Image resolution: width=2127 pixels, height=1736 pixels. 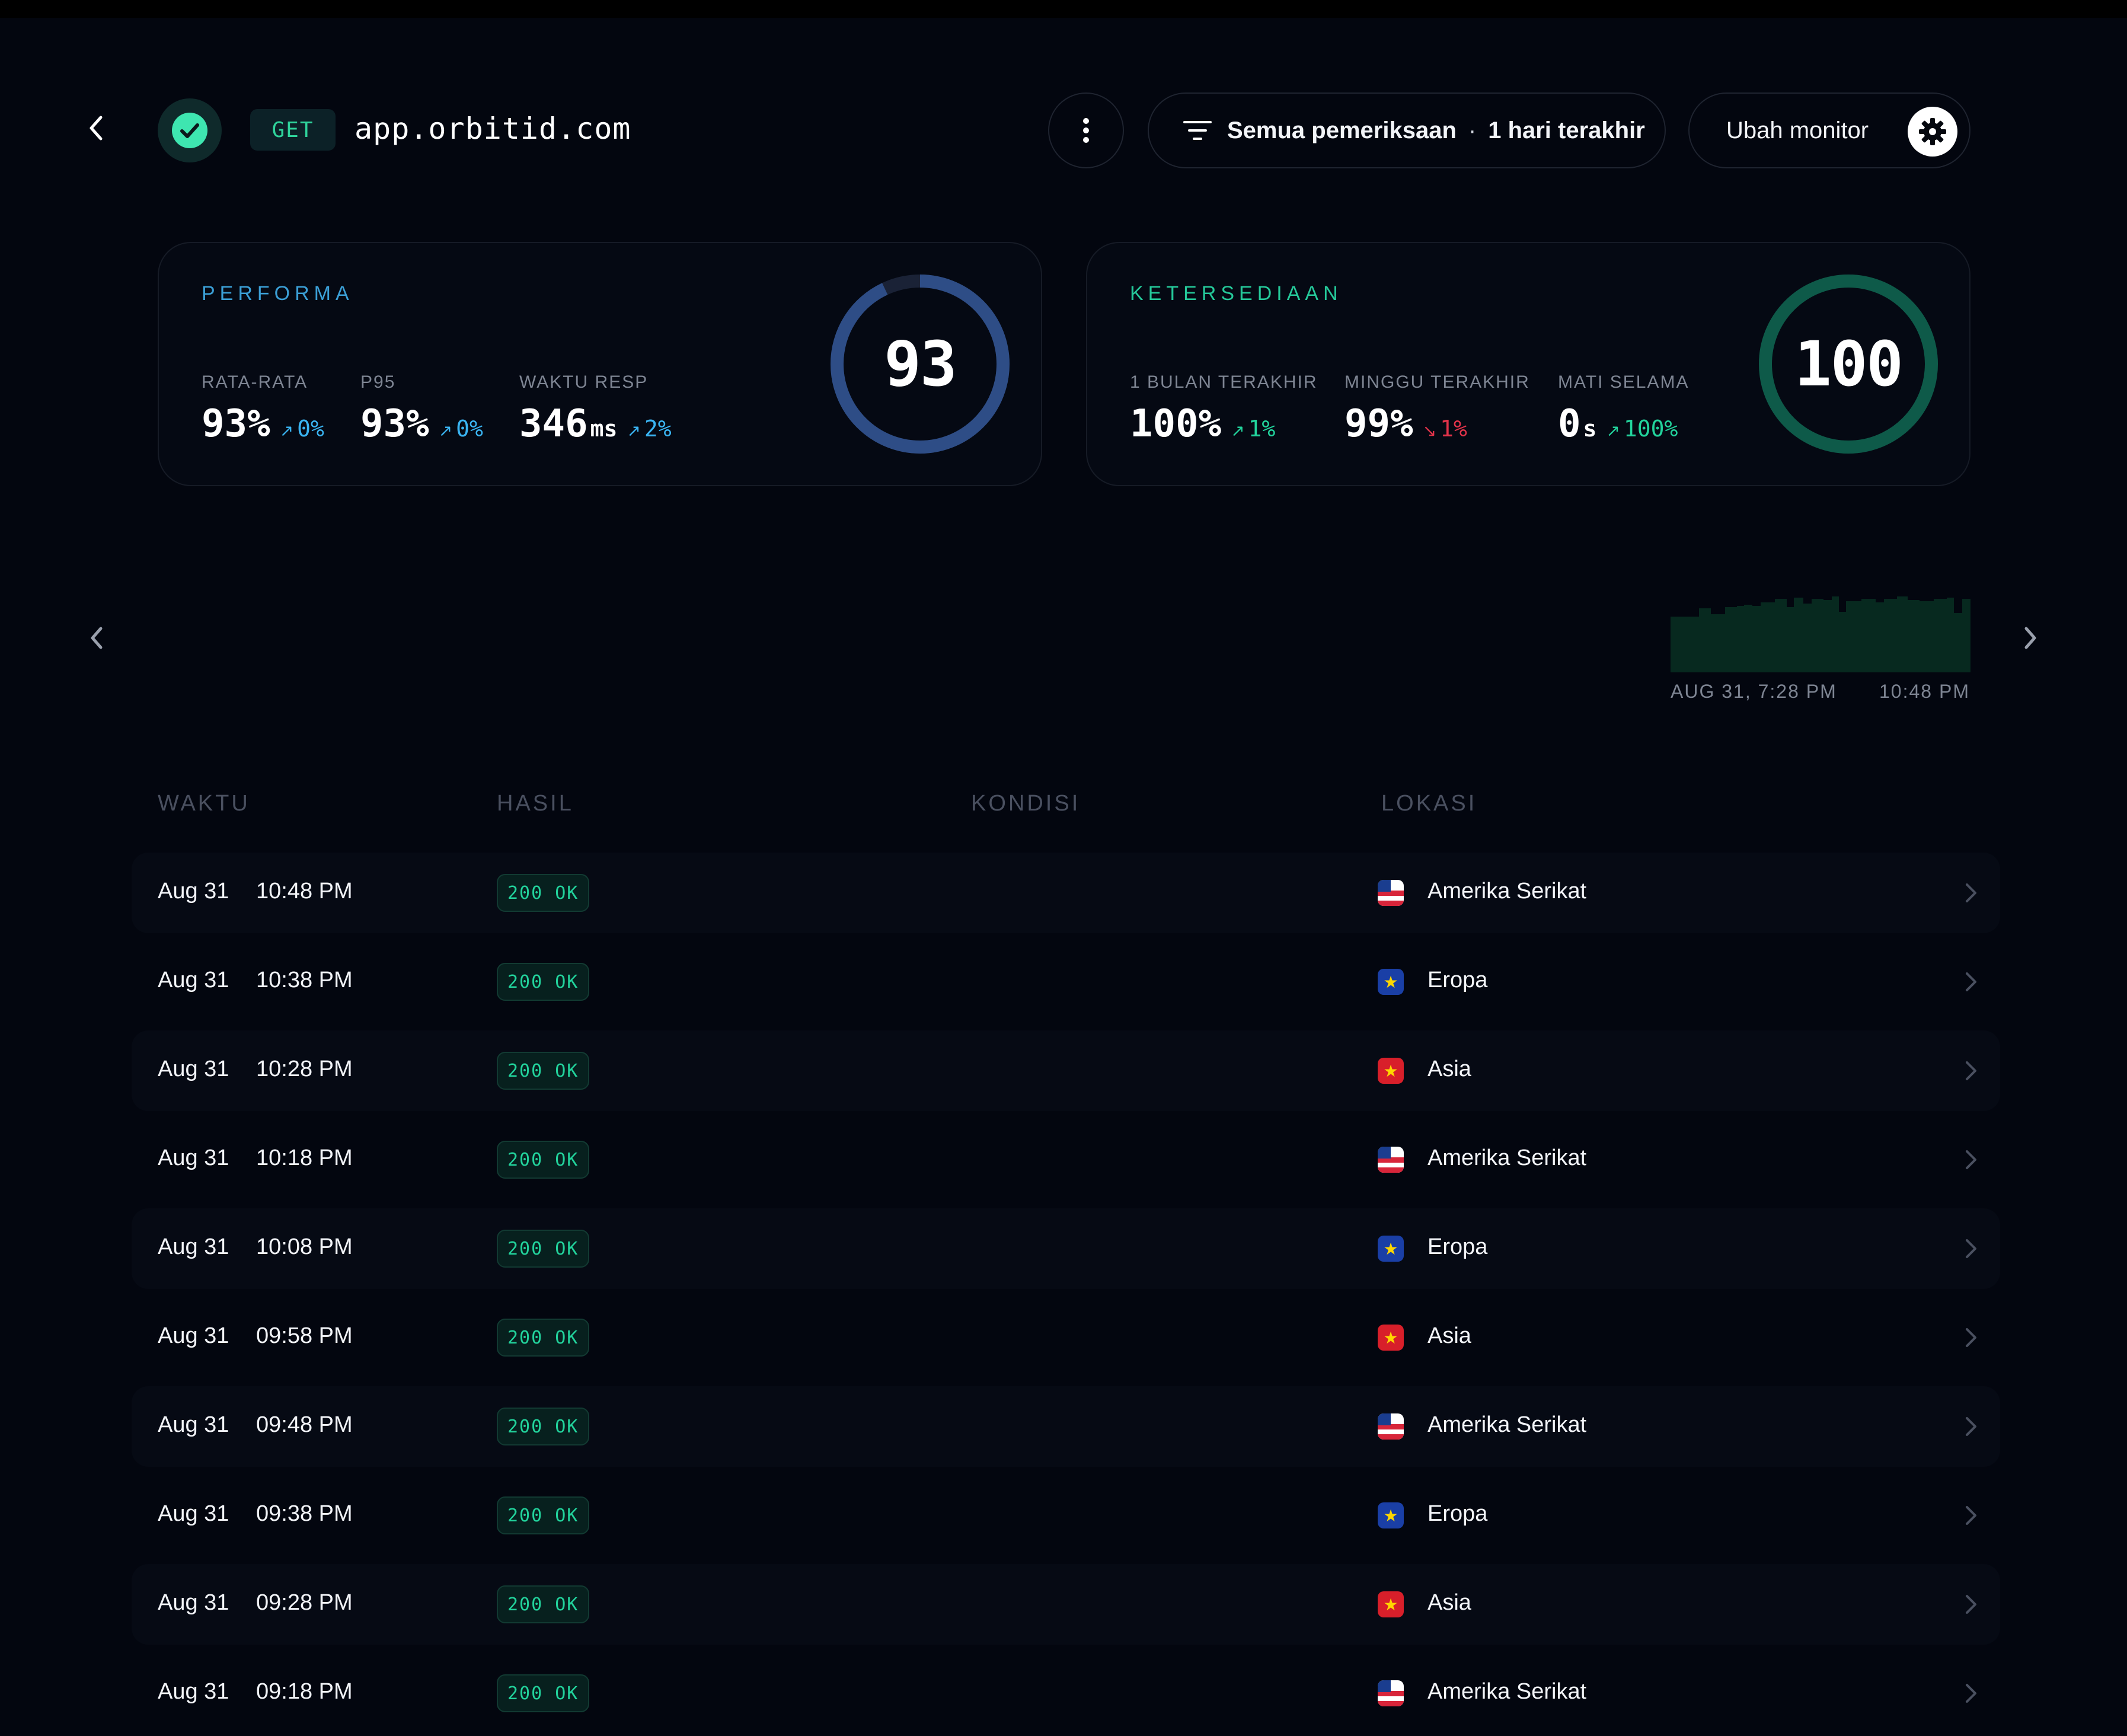 I want to click on column-header-location: LOKASI, so click(x=1429, y=803).